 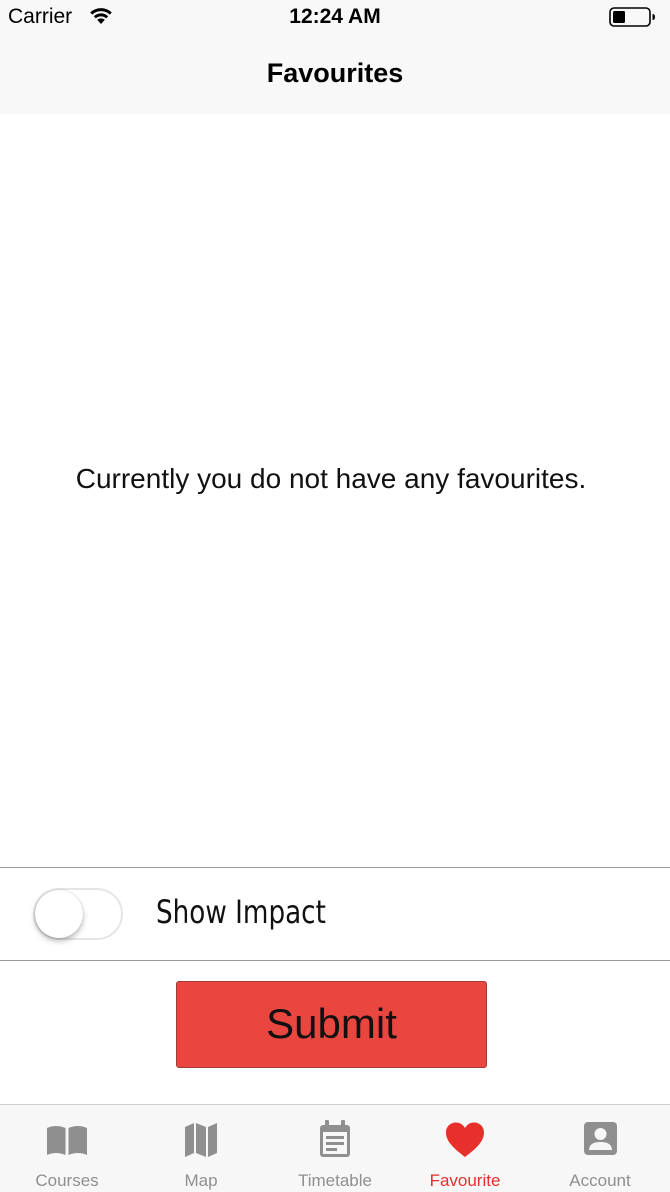 I want to click on tab-courses: Courses, so click(x=67, y=1148).